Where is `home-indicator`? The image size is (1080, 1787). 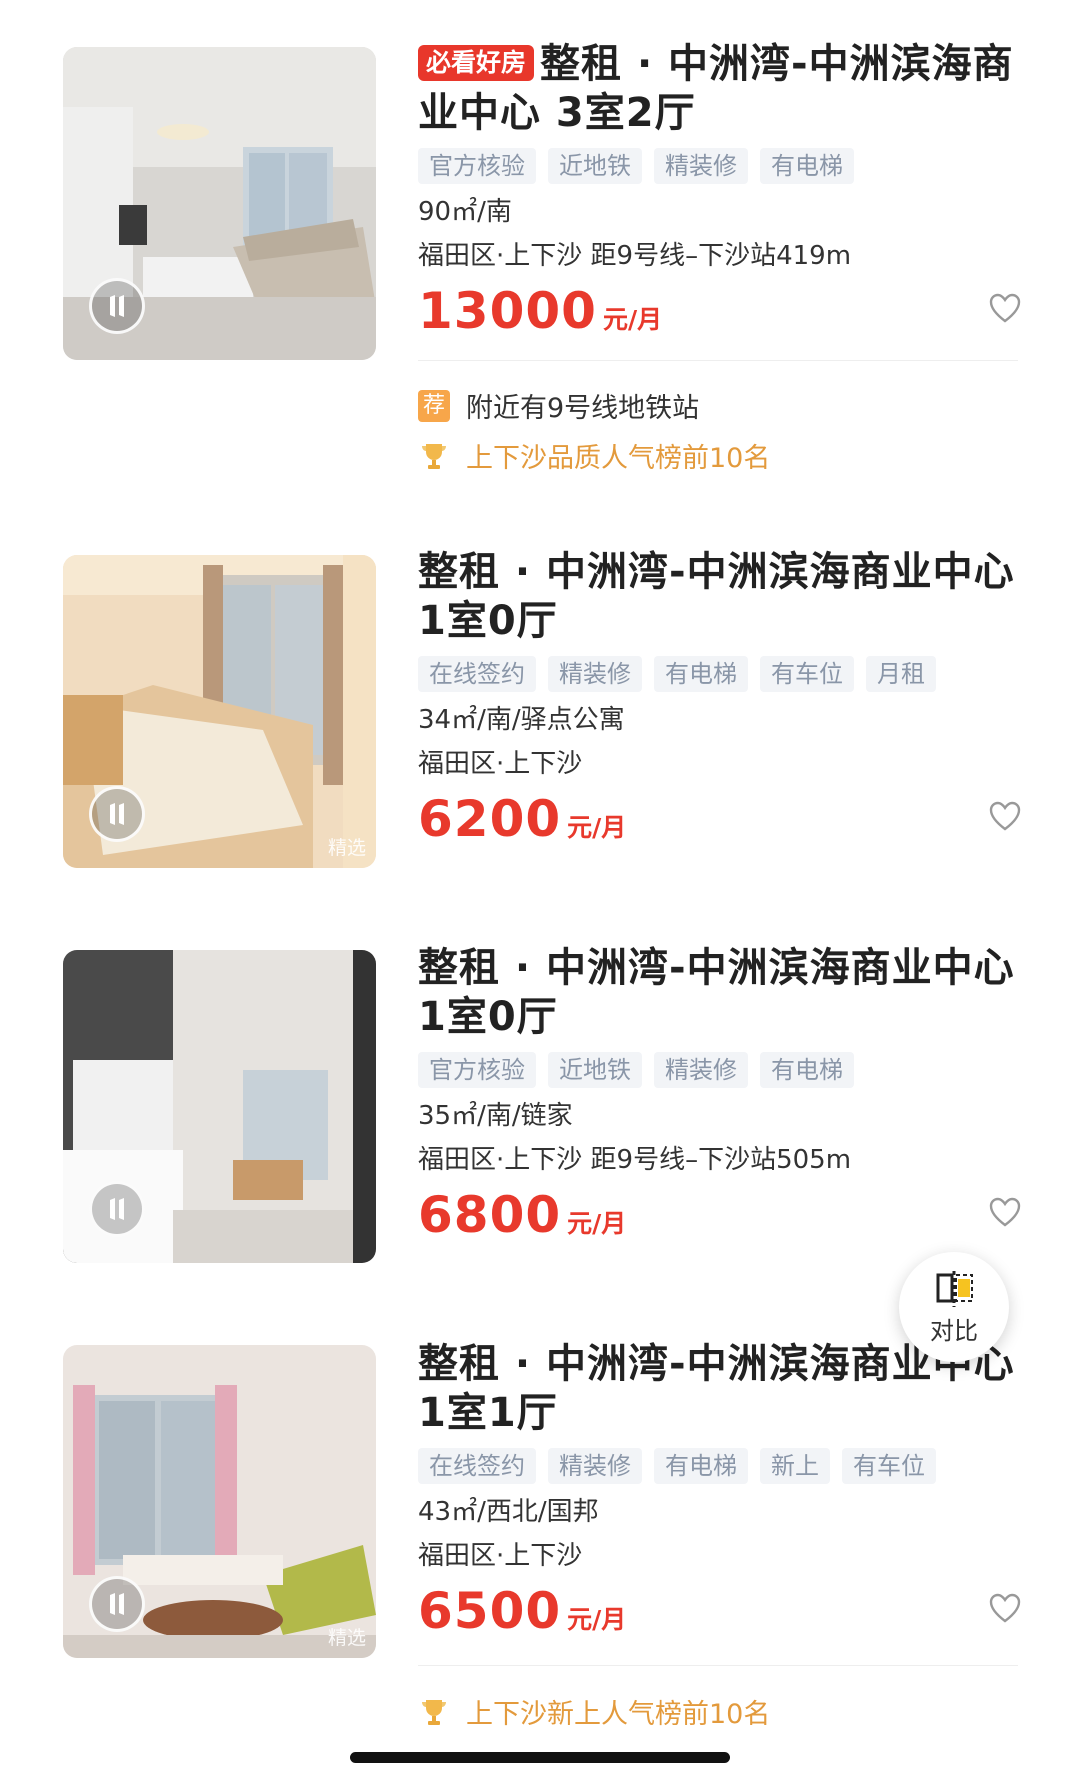 home-indicator is located at coordinates (540, 1757).